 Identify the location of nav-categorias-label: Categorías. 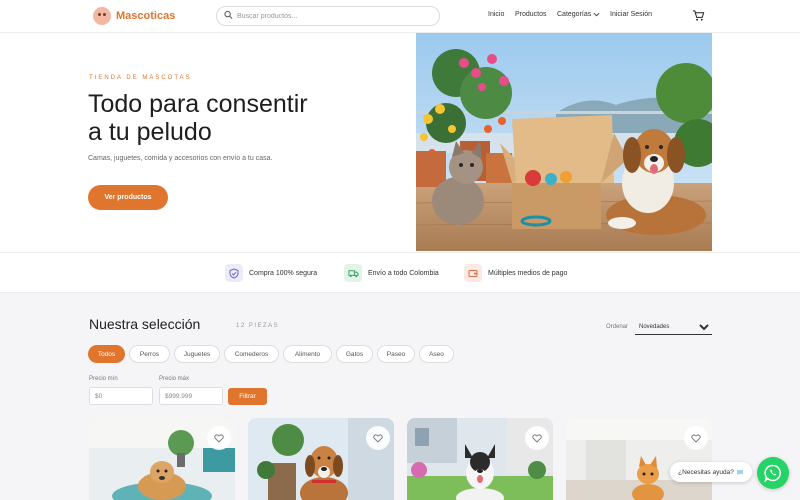
(574, 14).